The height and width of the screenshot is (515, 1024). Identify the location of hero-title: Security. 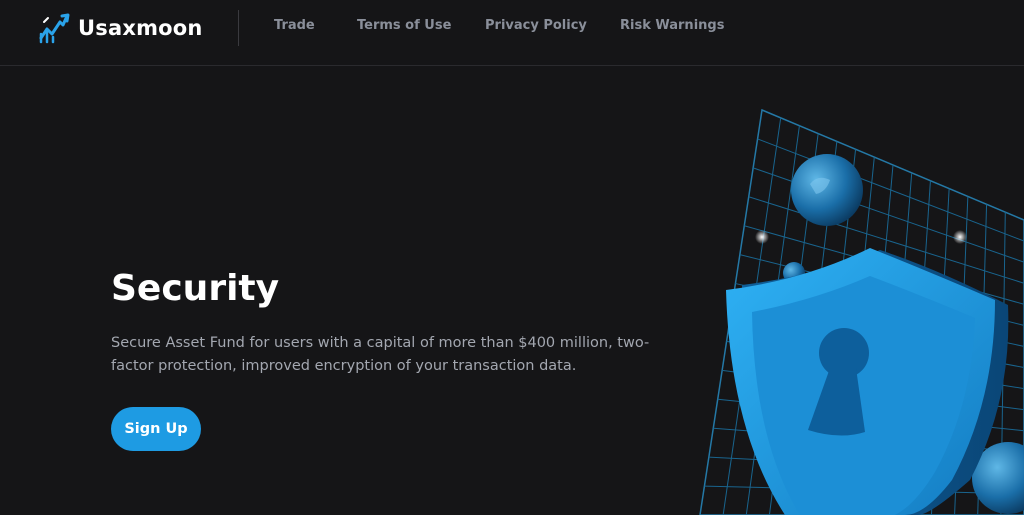
(195, 288).